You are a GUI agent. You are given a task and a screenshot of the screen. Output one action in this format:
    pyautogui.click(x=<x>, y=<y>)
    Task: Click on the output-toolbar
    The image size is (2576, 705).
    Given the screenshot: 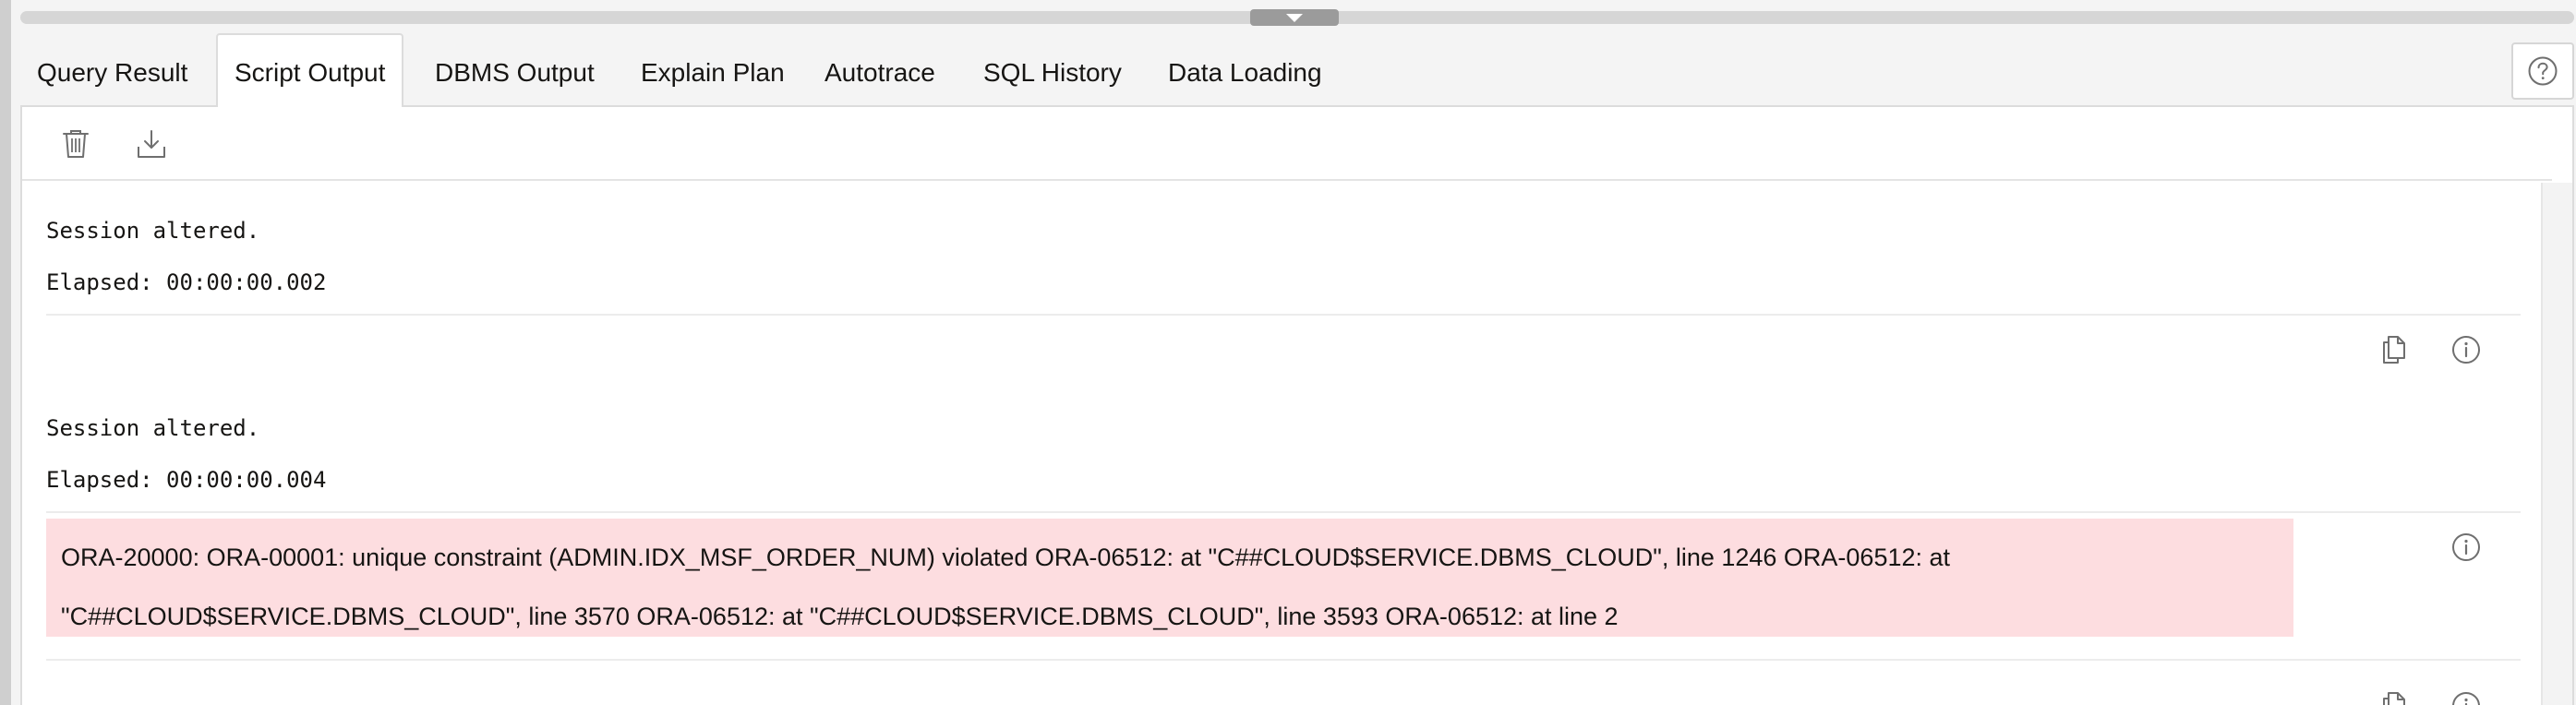 What is the action you would take?
    pyautogui.click(x=1287, y=144)
    